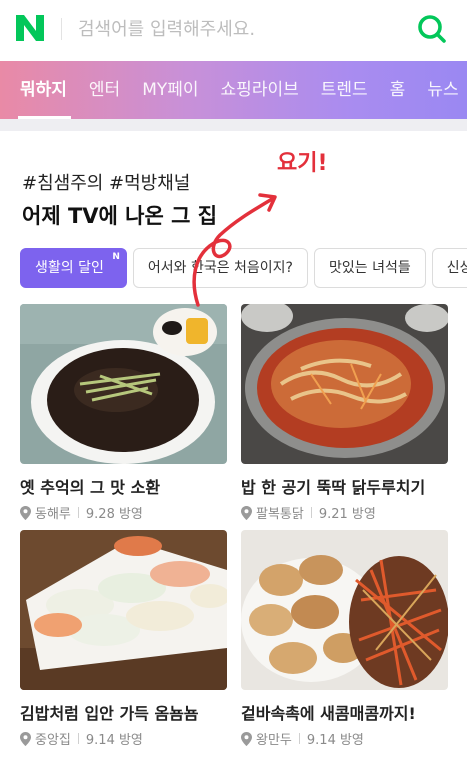  Describe the element at coordinates (123, 384) in the screenshot. I see `jjajangmyeon-photo` at that location.